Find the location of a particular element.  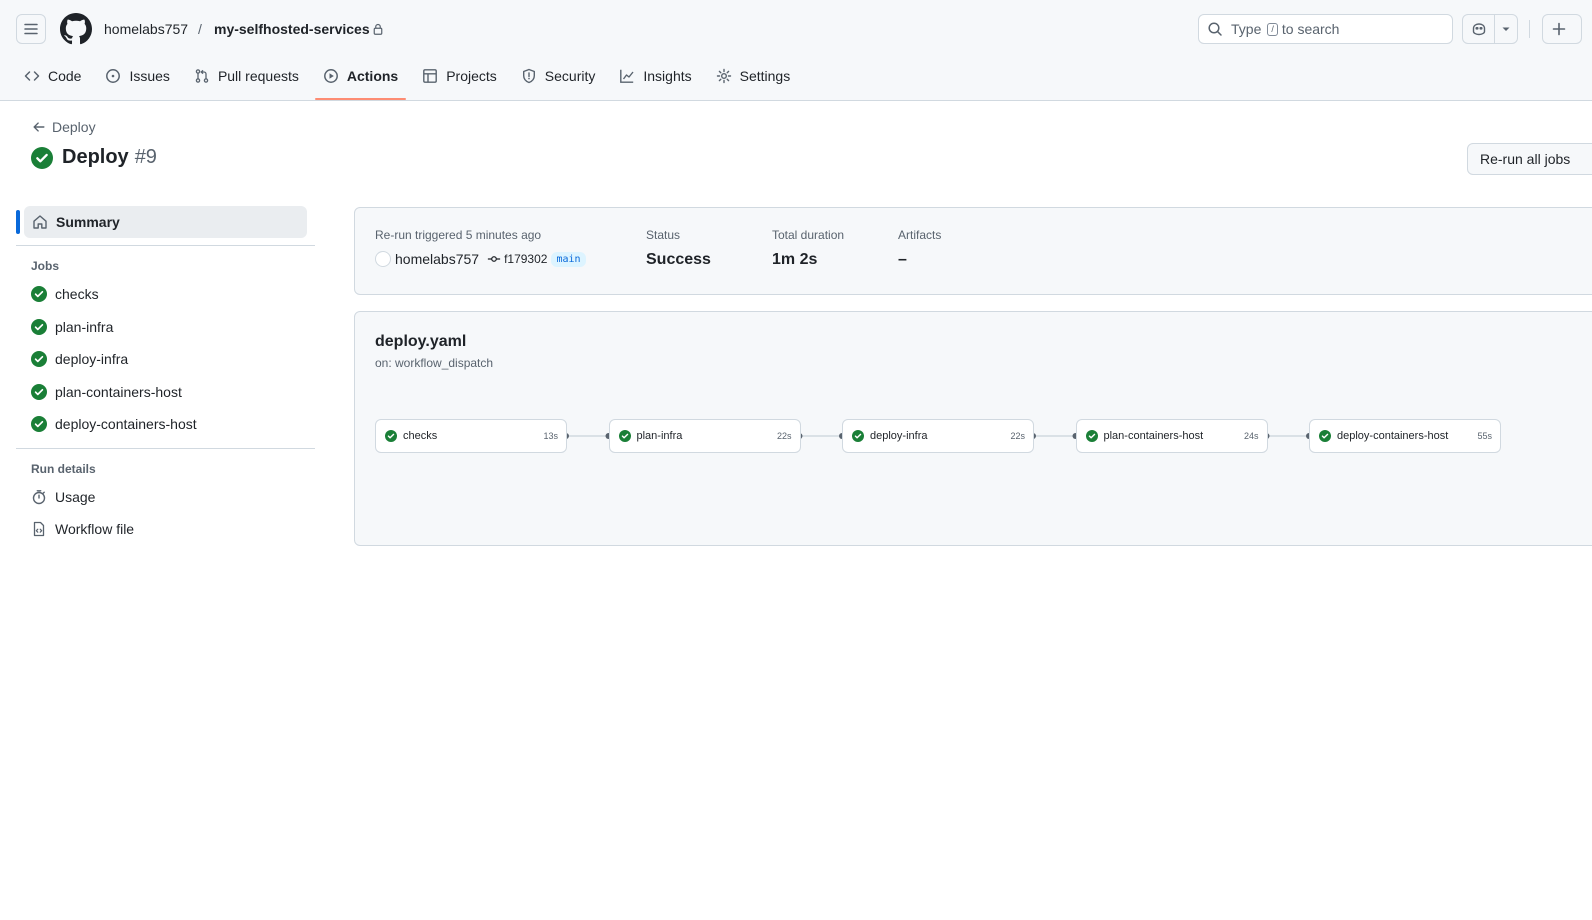

issue-opened-icon is located at coordinates (113, 76).